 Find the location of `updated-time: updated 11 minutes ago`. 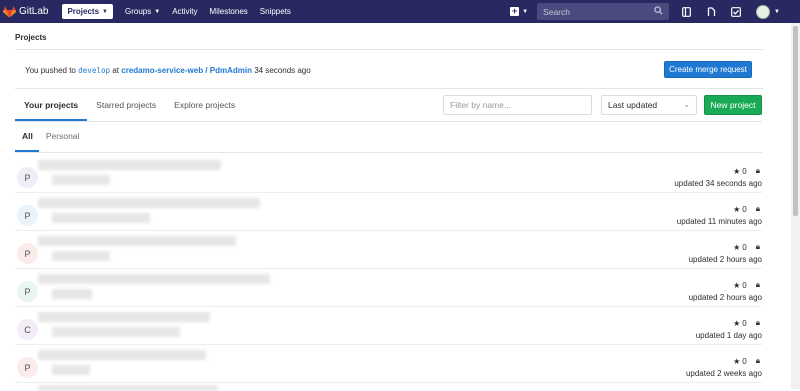

updated-time: updated 11 minutes ago is located at coordinates (719, 221).